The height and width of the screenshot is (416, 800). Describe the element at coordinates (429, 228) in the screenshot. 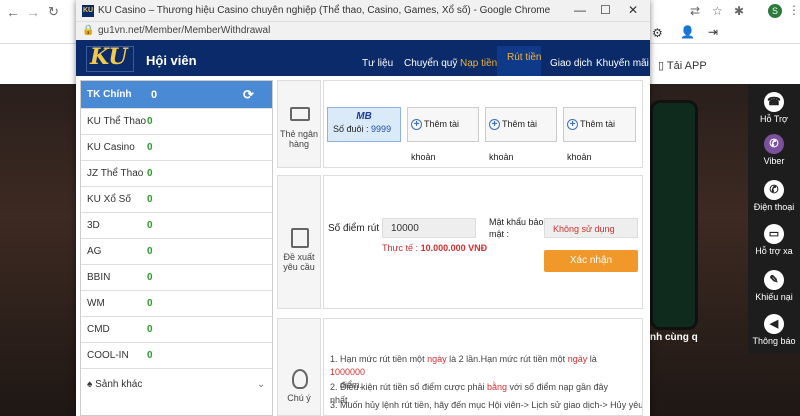

I see `points-input: 10000` at that location.